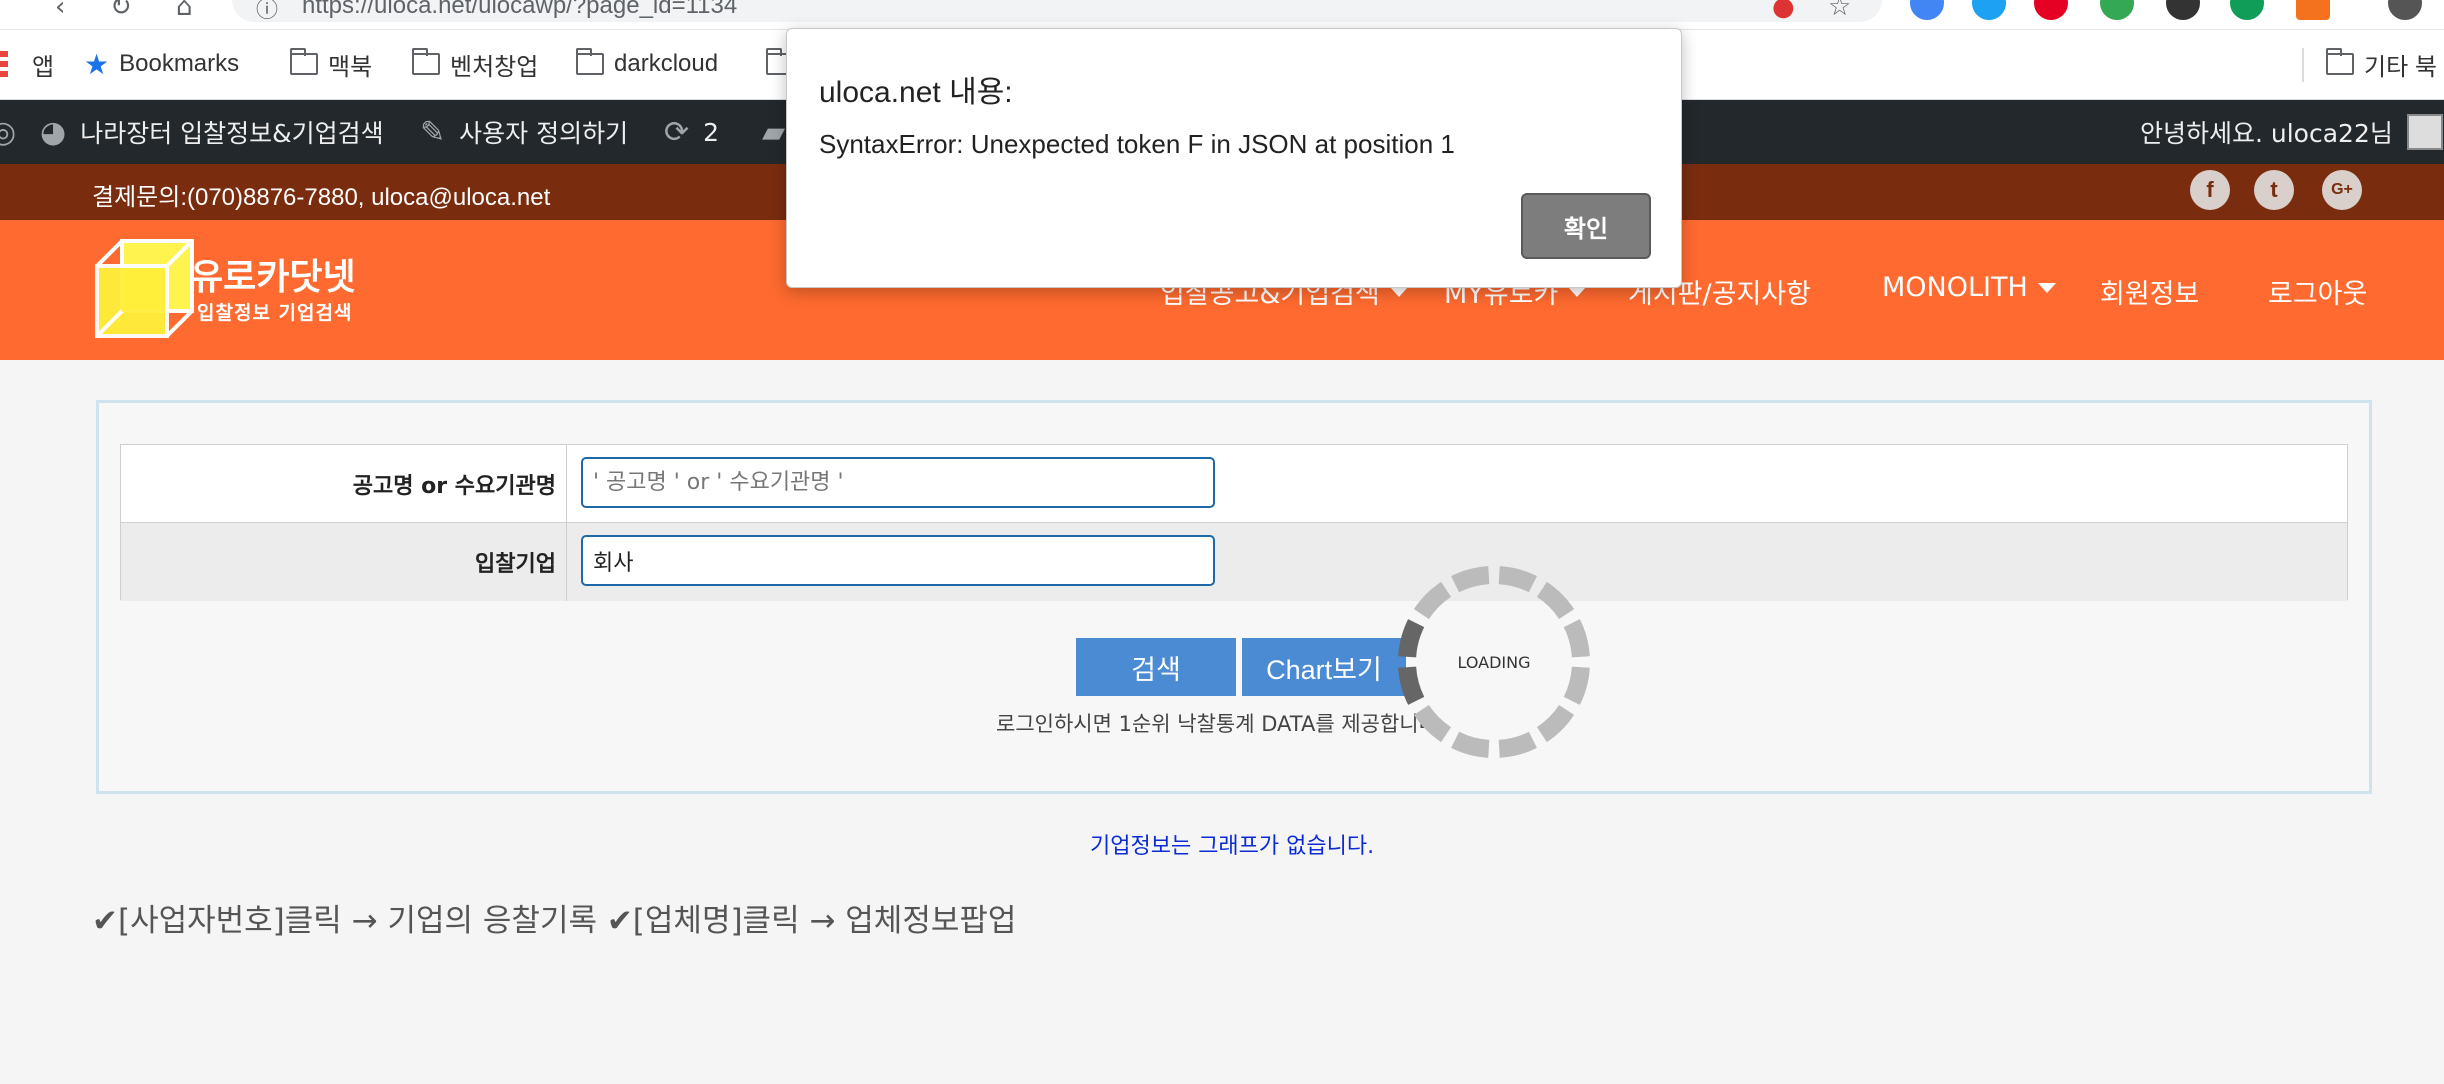 The width and height of the screenshot is (2444, 1084). Describe the element at coordinates (2303, 65) in the screenshot. I see `bookmarks-divider` at that location.